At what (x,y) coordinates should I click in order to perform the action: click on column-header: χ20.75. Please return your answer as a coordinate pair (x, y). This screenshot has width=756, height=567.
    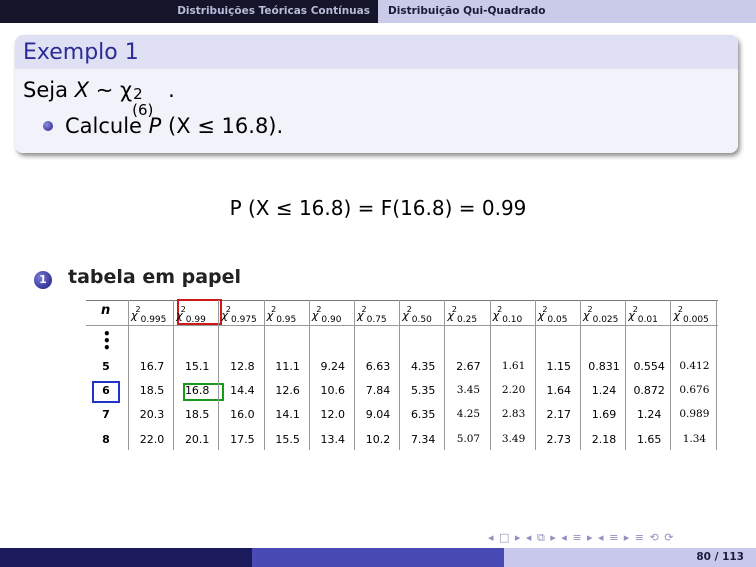
    Looking at the image, I should click on (372, 315).